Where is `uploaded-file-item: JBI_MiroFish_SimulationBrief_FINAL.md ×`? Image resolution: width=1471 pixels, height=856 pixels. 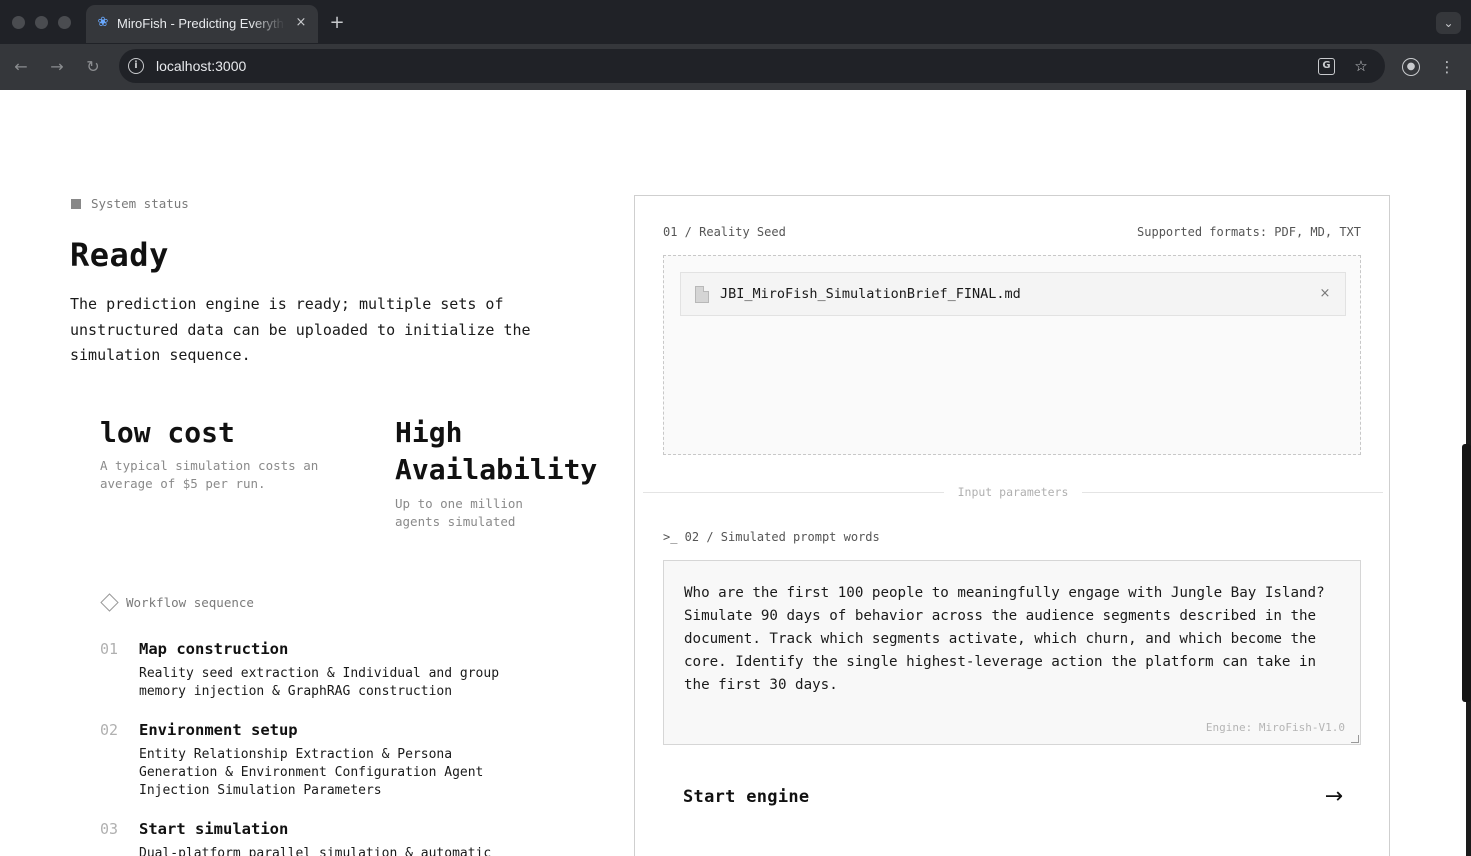
uploaded-file-item: JBI_MiroFish_SimulationBrief_FINAL.md × is located at coordinates (1013, 294).